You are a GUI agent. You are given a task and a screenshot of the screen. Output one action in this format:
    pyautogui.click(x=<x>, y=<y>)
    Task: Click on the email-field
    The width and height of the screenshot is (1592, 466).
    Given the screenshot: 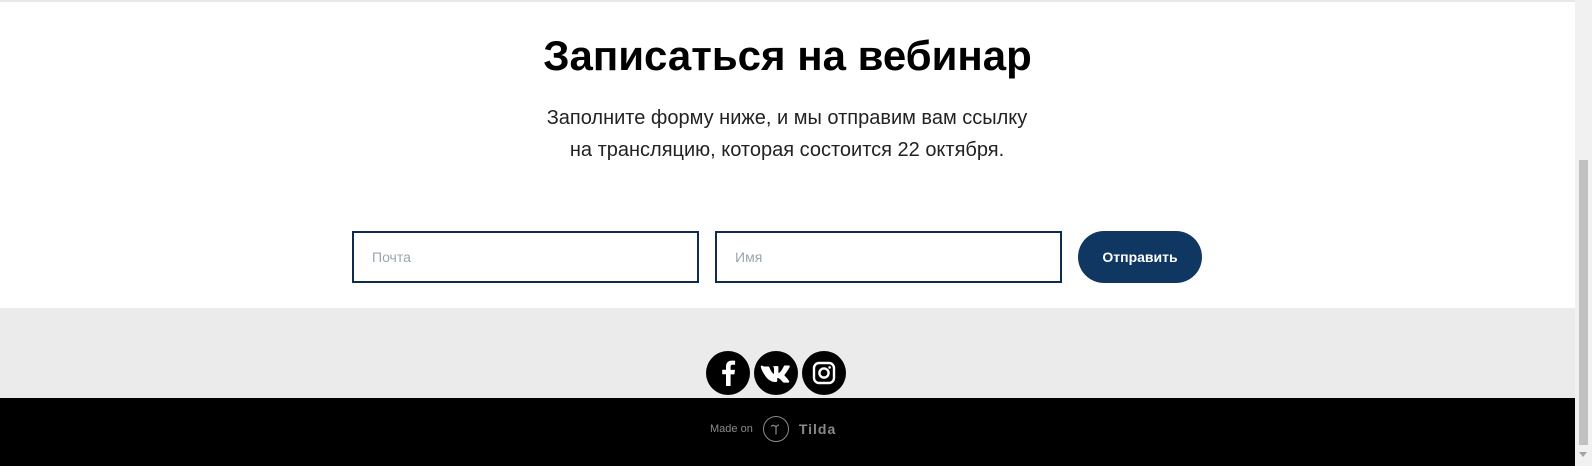 What is the action you would take?
    pyautogui.click(x=525, y=257)
    